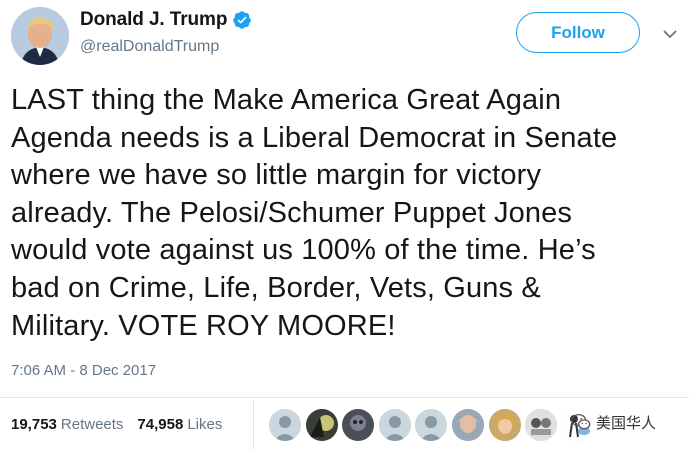  What do you see at coordinates (92, 424) in the screenshot?
I see `retweets-label: Retweets` at bounding box center [92, 424].